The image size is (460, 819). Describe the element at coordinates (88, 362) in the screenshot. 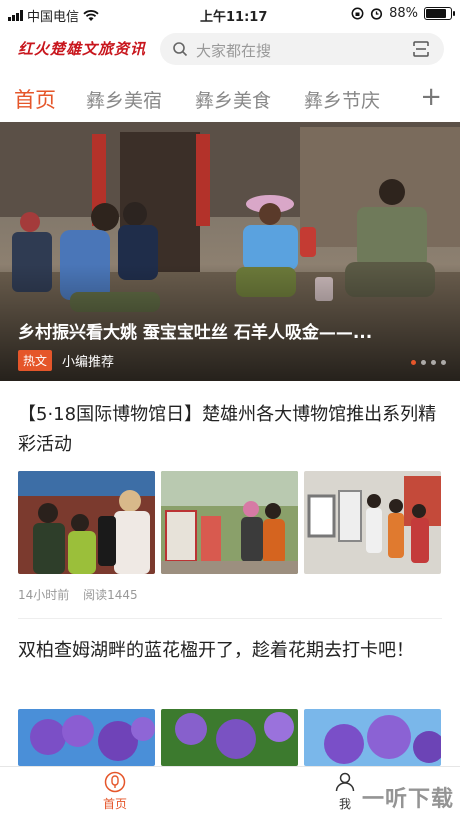

I see `hero-source: 小编推荐` at that location.